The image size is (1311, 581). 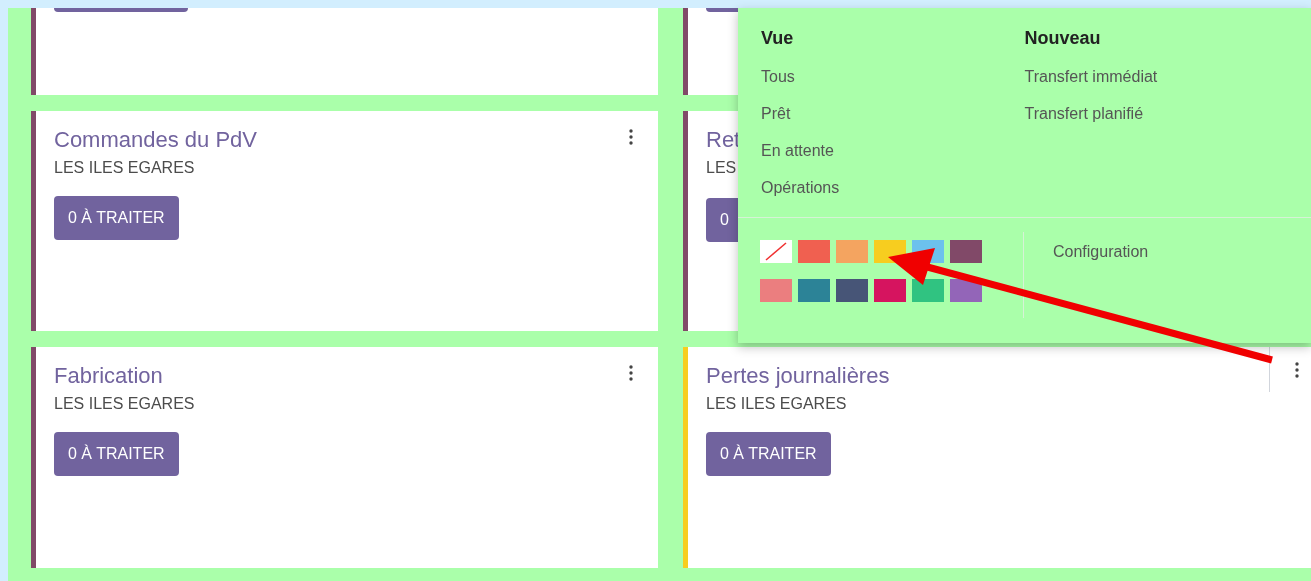 I want to click on menu-item: Transfert immédiat, so click(x=1156, y=76).